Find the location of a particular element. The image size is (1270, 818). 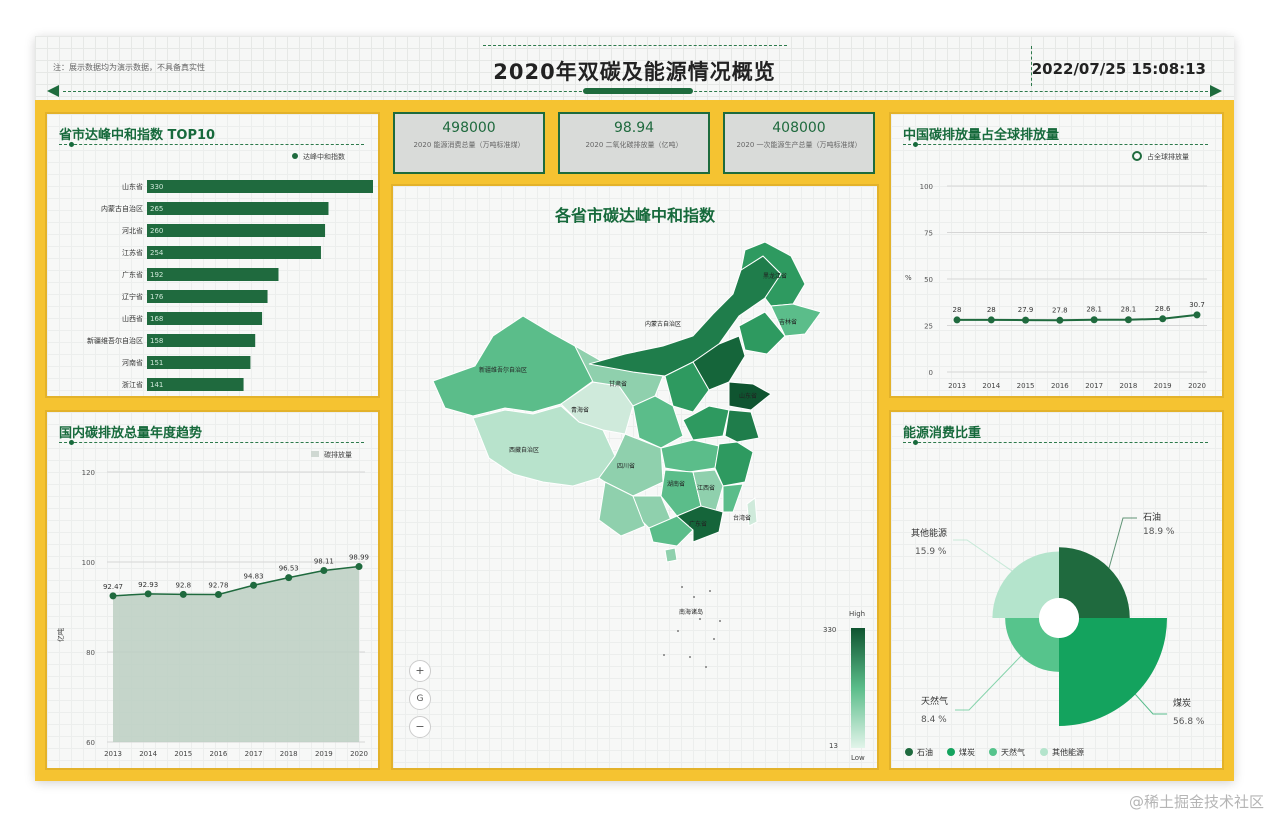

kpi-card-energy-production: 408000 2020 一次能源生产总量（万吨标准煤） is located at coordinates (799, 143).